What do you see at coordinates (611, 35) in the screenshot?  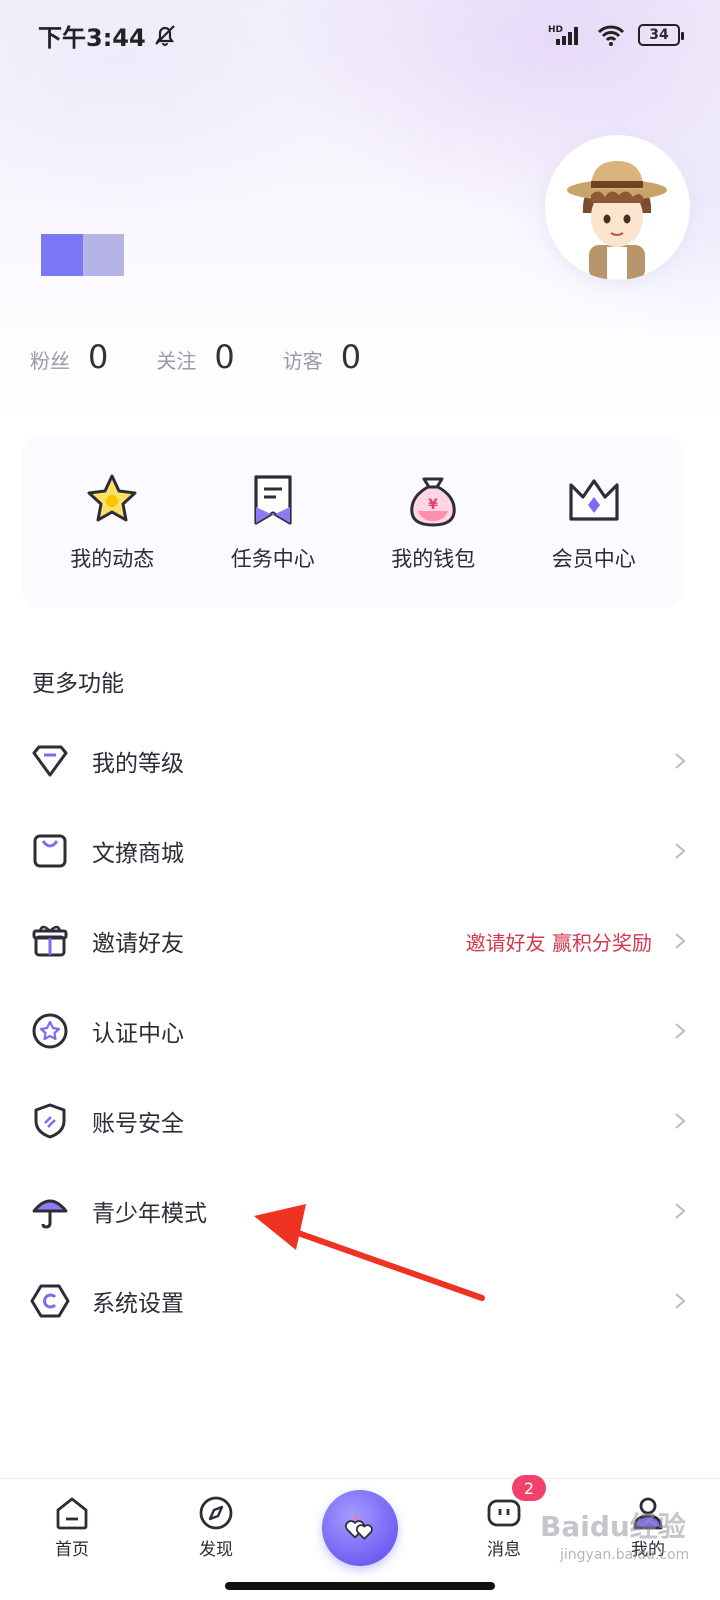 I see `wifi-icon` at bounding box center [611, 35].